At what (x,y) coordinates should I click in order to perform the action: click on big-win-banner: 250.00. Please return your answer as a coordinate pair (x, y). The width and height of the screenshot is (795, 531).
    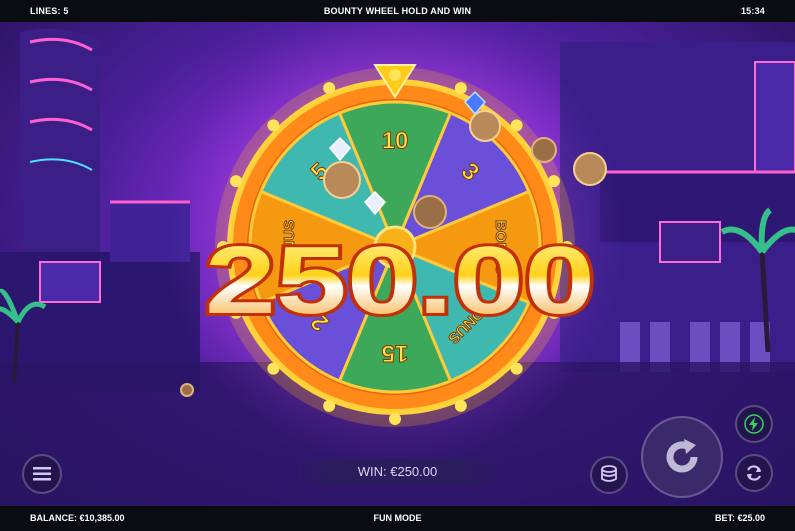
    Looking at the image, I should click on (400, 280).